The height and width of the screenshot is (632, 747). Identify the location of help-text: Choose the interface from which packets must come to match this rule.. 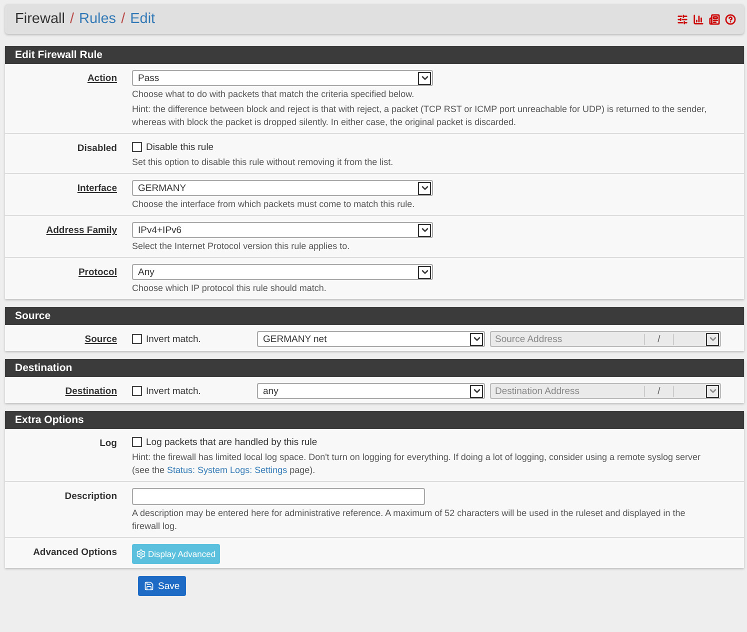
(274, 204).